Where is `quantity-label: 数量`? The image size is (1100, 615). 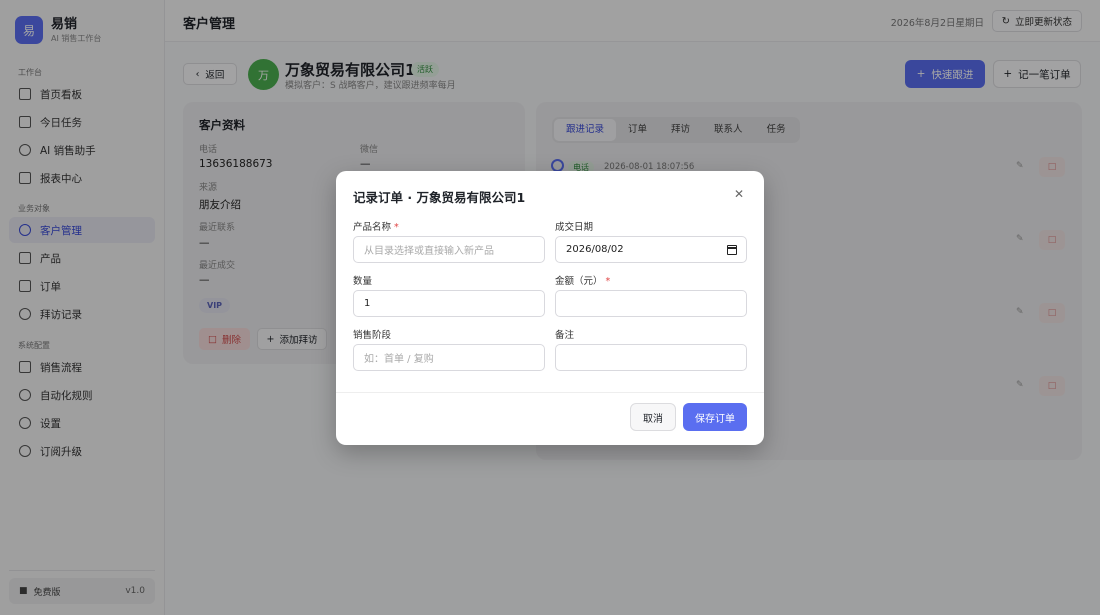 quantity-label: 数量 is located at coordinates (363, 281).